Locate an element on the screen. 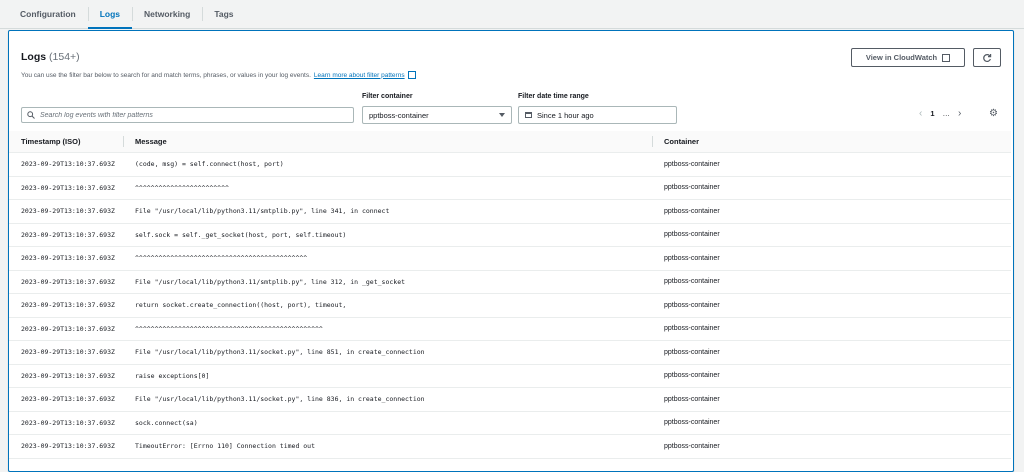 Image resolution: width=1024 pixels, height=472 pixels. chevron-right-icon: › is located at coordinates (959, 113).